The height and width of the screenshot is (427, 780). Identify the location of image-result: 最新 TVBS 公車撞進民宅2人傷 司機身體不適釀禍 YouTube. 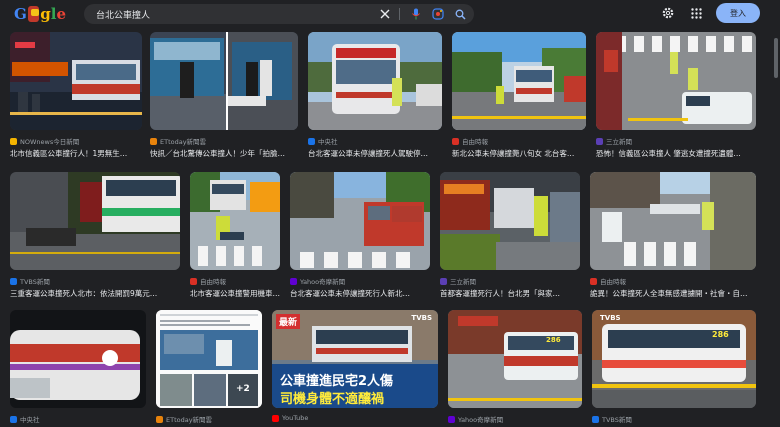
(355, 368).